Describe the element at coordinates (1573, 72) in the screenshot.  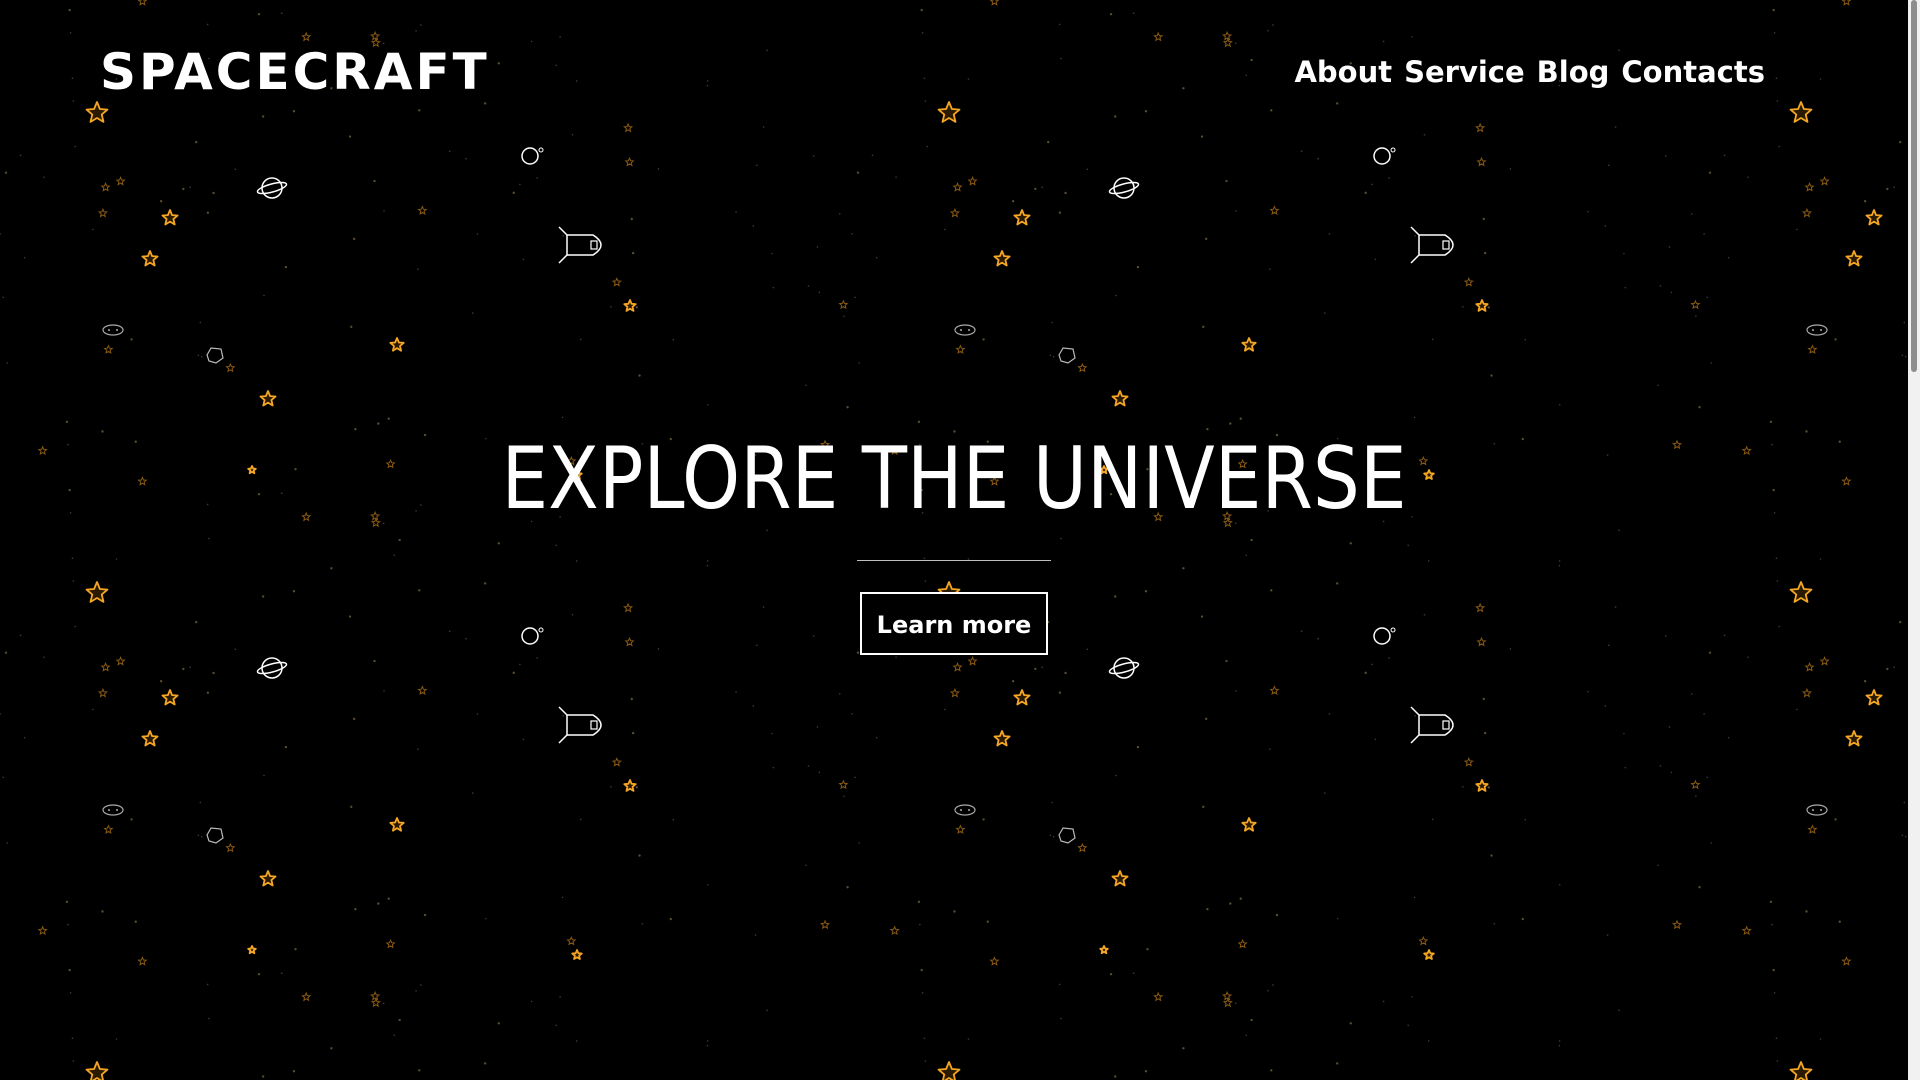
I see `nav-link-blog: Blog` at that location.